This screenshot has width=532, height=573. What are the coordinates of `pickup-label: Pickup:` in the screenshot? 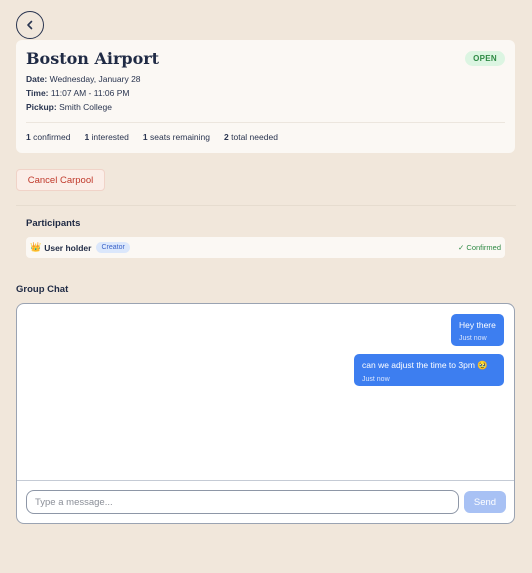 It's located at (41, 107).